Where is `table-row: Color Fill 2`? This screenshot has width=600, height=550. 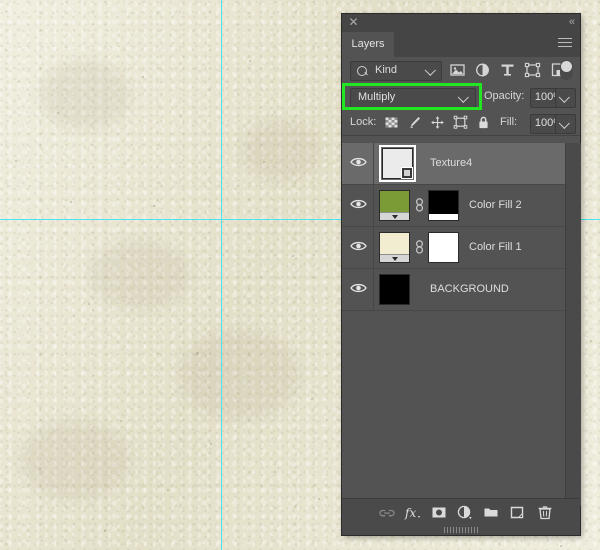
table-row: Color Fill 2 is located at coordinates (453, 206).